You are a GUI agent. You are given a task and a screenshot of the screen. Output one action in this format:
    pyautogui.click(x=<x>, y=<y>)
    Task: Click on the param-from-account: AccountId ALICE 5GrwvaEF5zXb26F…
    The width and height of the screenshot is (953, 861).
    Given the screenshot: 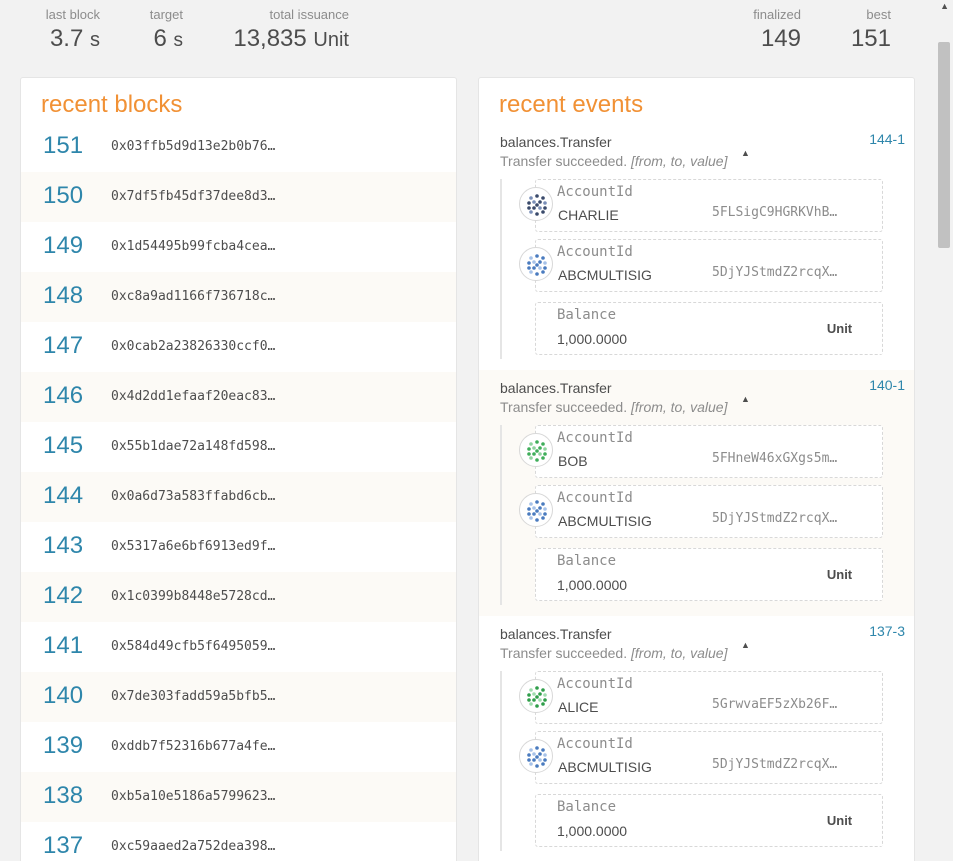 What is the action you would take?
    pyautogui.click(x=709, y=697)
    